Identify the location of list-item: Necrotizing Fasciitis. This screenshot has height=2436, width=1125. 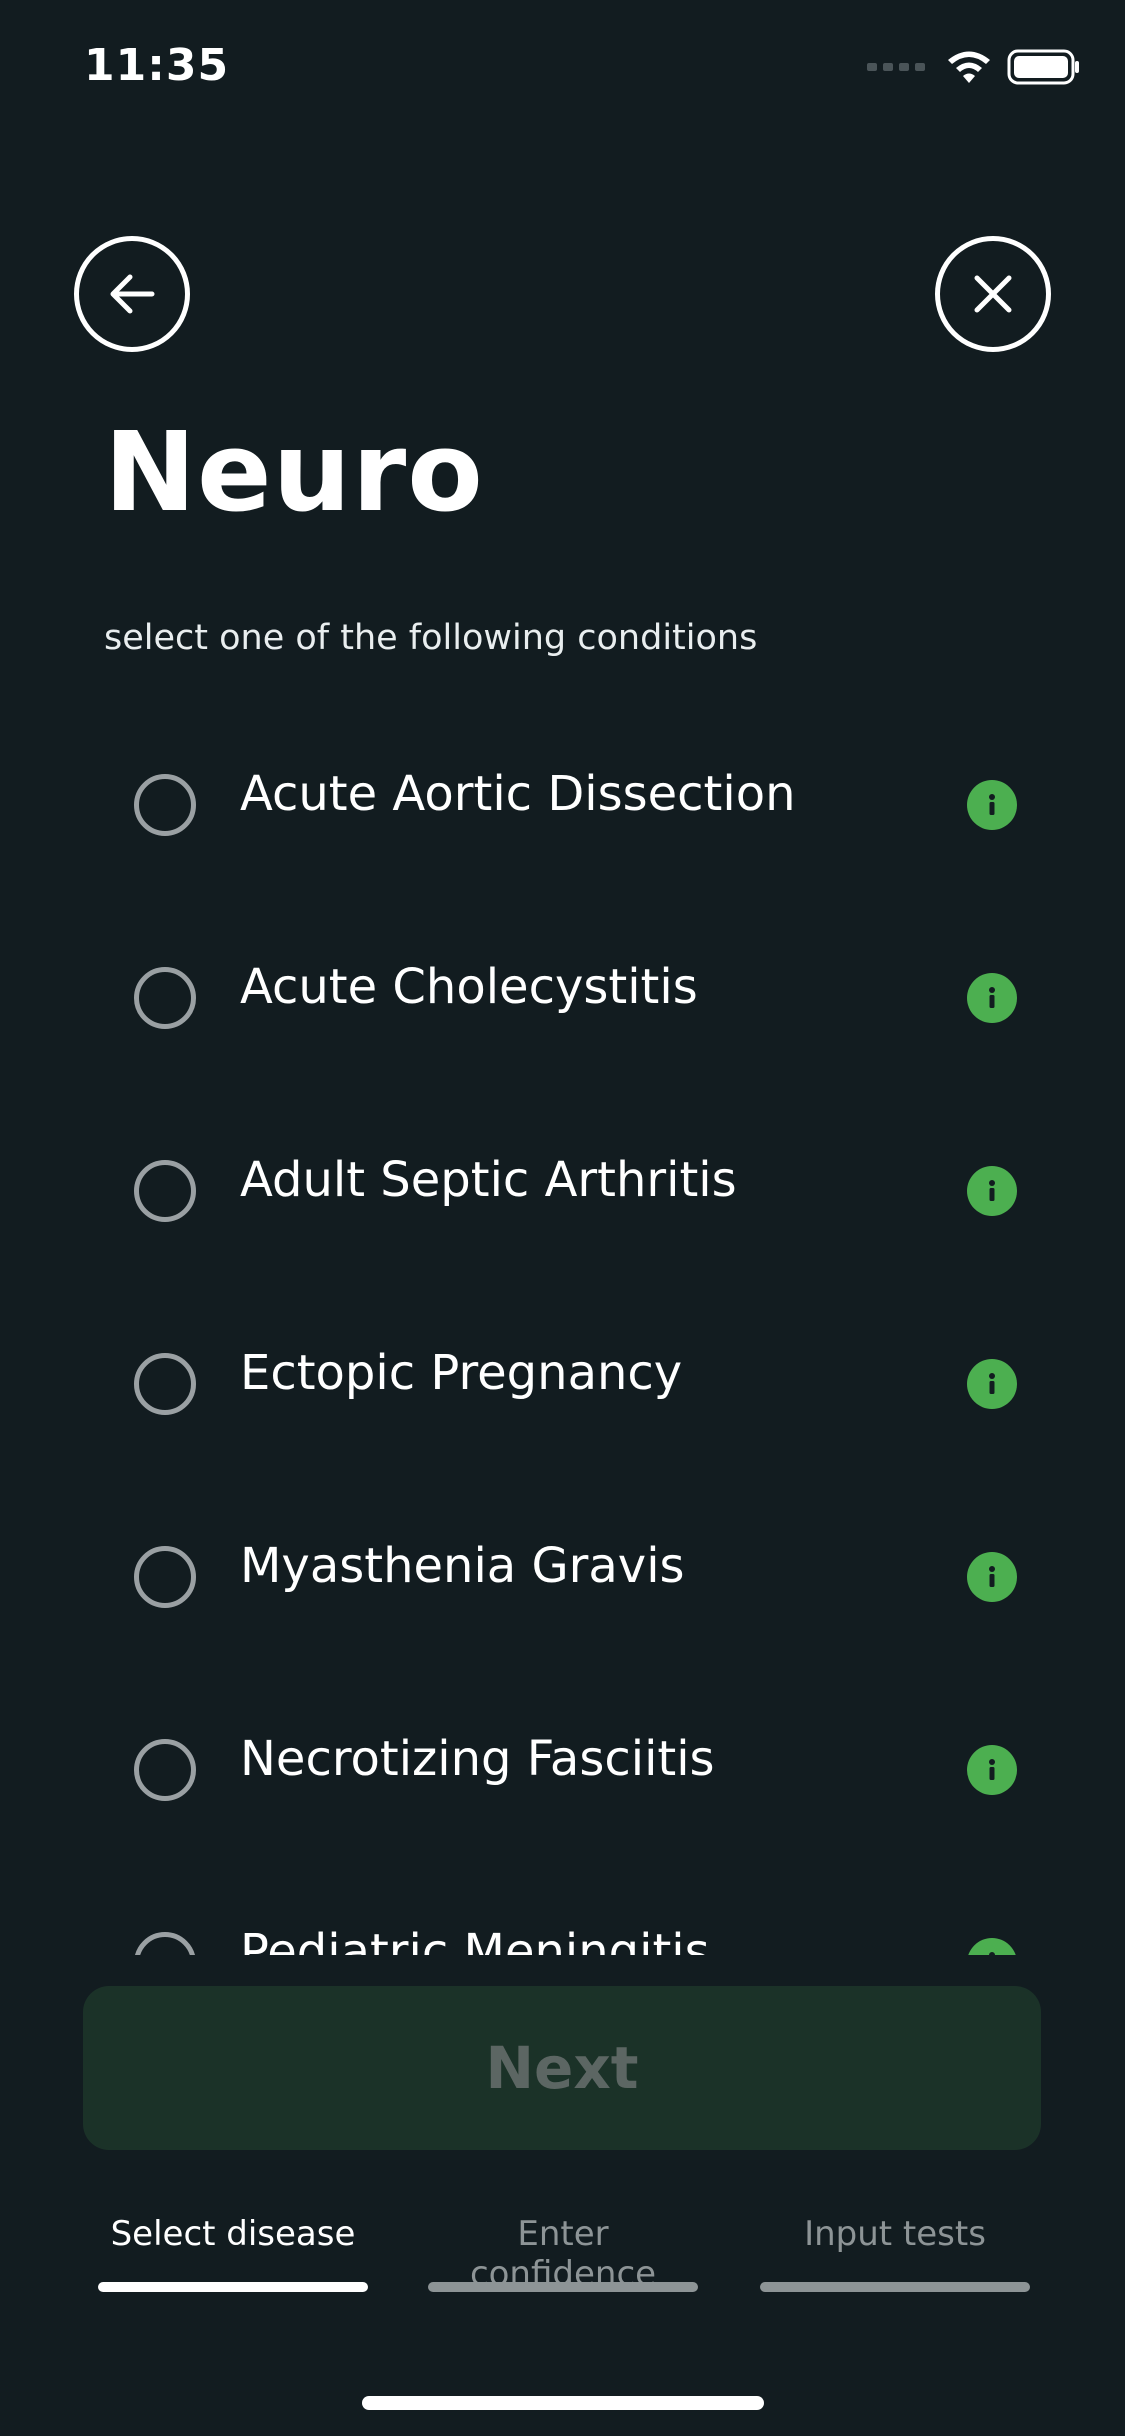
(562, 1755).